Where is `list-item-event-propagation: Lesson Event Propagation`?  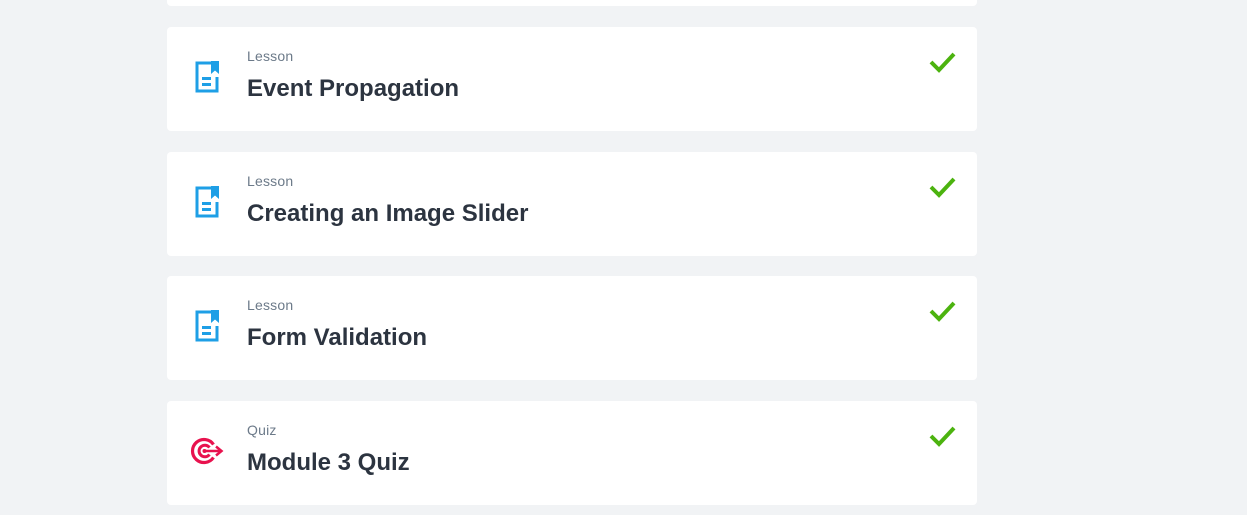
list-item-event-propagation: Lesson Event Propagation is located at coordinates (572, 79).